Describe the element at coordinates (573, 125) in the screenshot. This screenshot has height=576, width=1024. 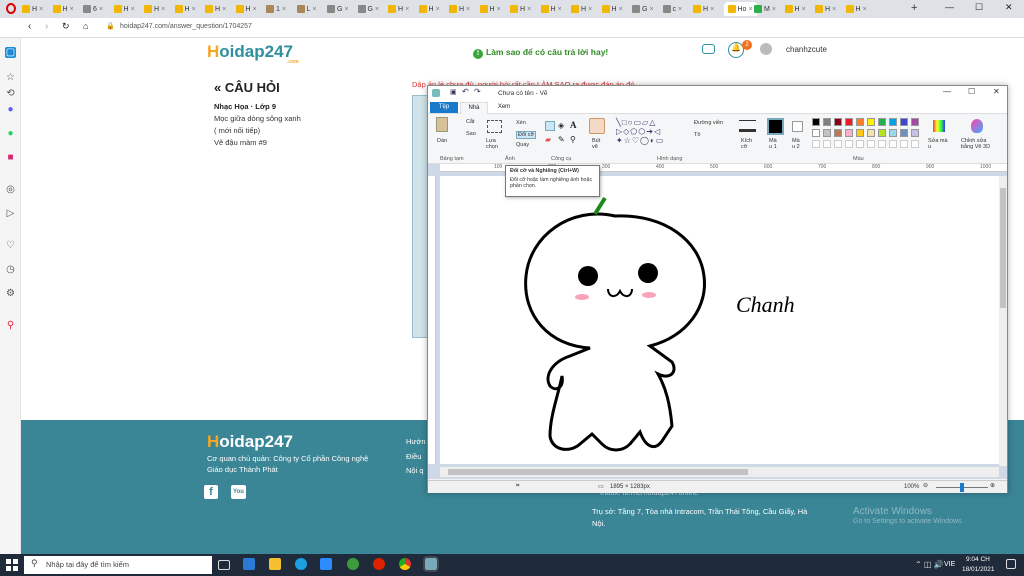
I see `text-icon: A` at that location.